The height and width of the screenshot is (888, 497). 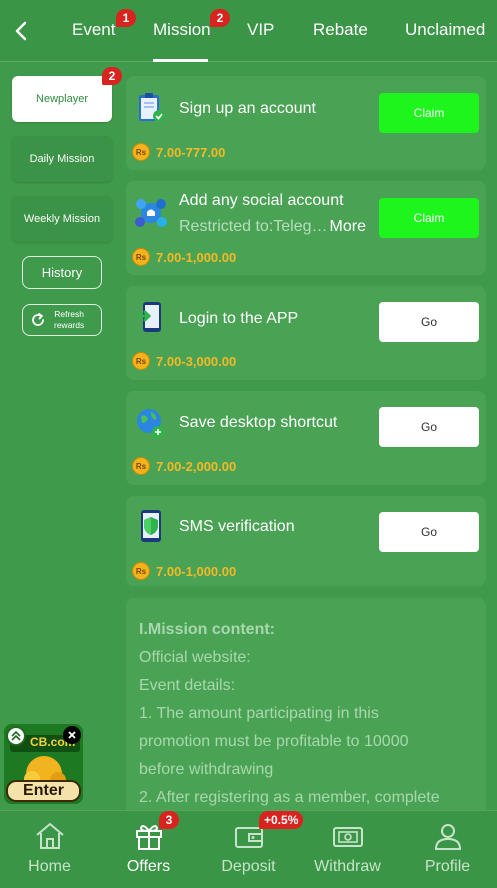 I want to click on enter-button: Enter, so click(x=43, y=791).